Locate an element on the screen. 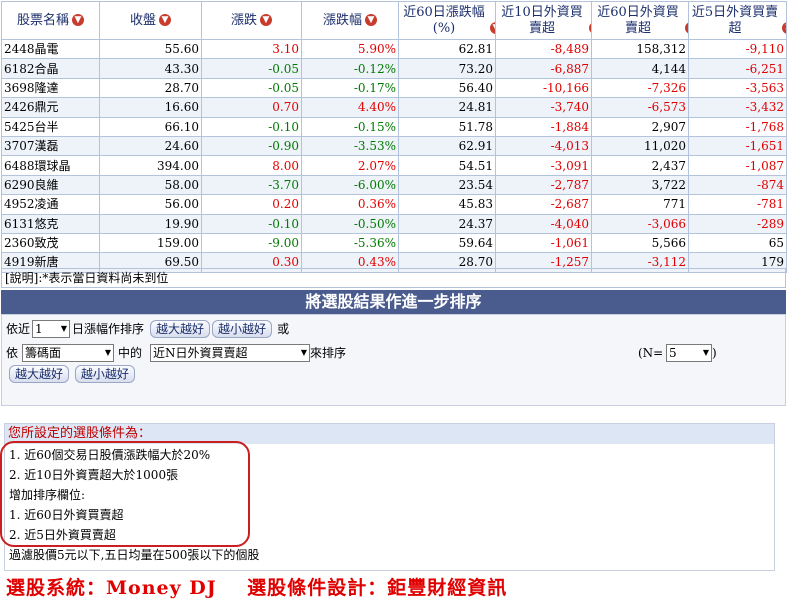 The height and width of the screenshot is (616, 787). table-cell: -6,573 is located at coordinates (640, 107).